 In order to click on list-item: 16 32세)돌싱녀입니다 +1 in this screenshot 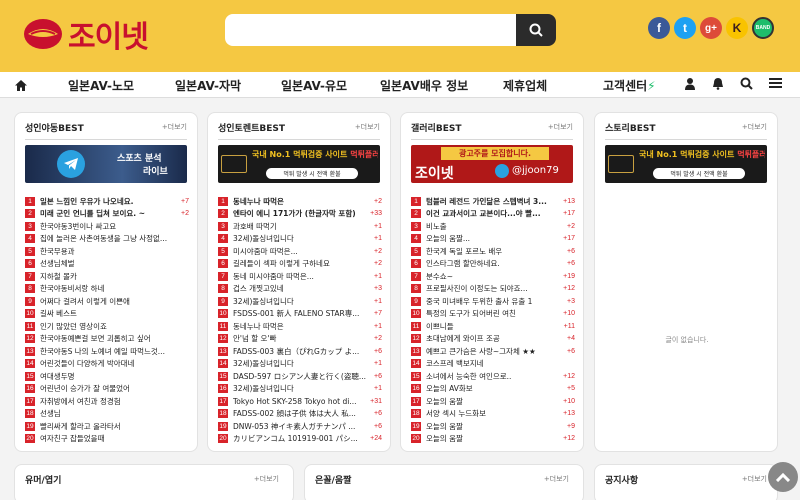, I will do `click(300, 389)`.